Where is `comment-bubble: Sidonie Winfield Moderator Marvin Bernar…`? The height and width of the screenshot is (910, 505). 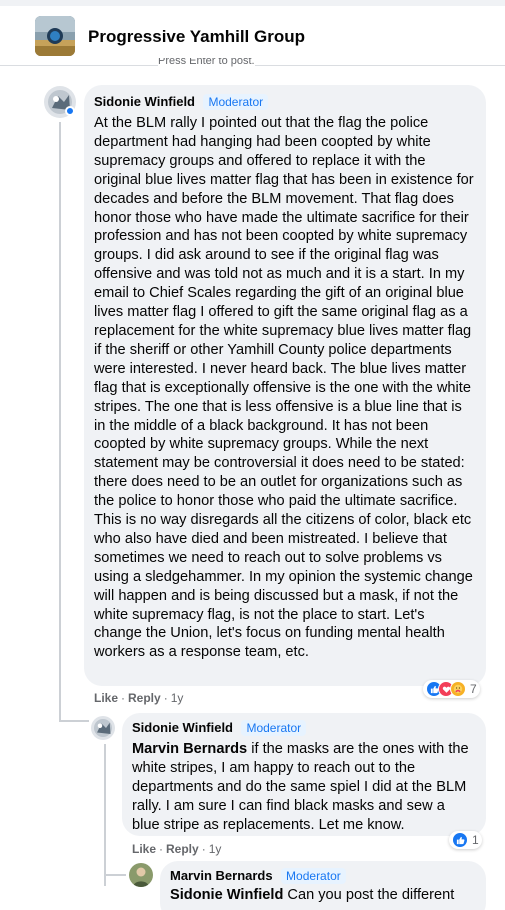 comment-bubble: Sidonie Winfield Moderator Marvin Bernar… is located at coordinates (304, 774).